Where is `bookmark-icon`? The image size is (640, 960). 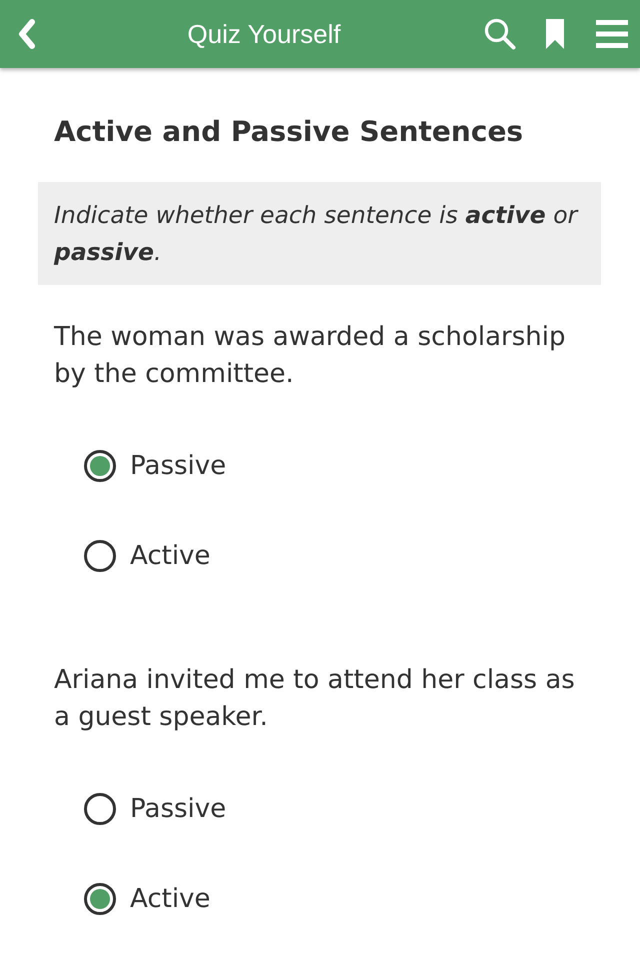 bookmark-icon is located at coordinates (555, 34).